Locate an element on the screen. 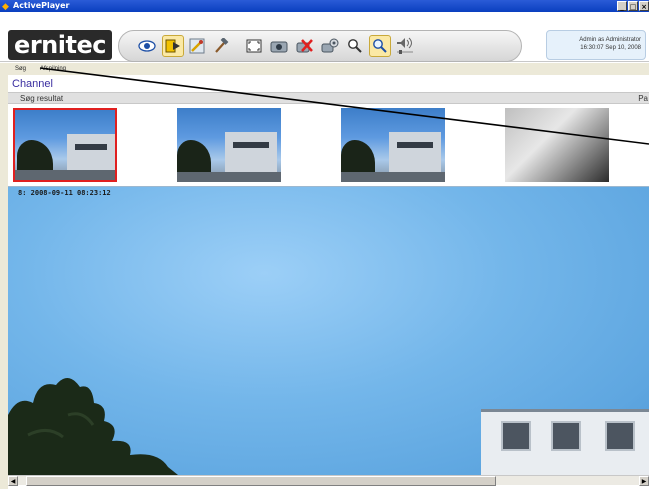 The width and height of the screenshot is (649, 489). minimize-button: _ is located at coordinates (622, 6).